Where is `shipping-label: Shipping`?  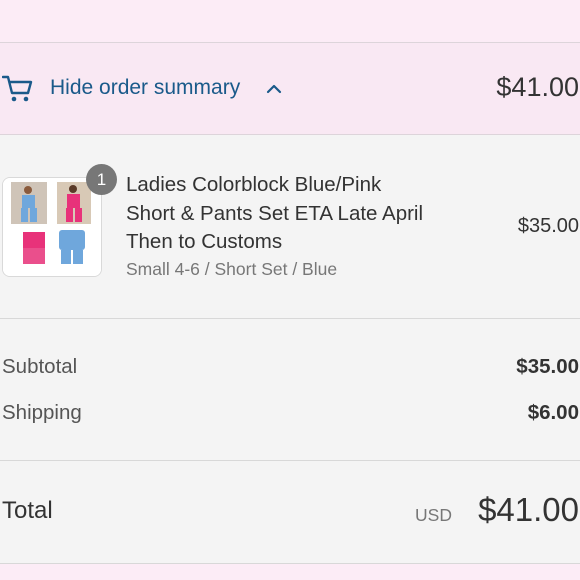
shipping-label: Shipping is located at coordinates (42, 412).